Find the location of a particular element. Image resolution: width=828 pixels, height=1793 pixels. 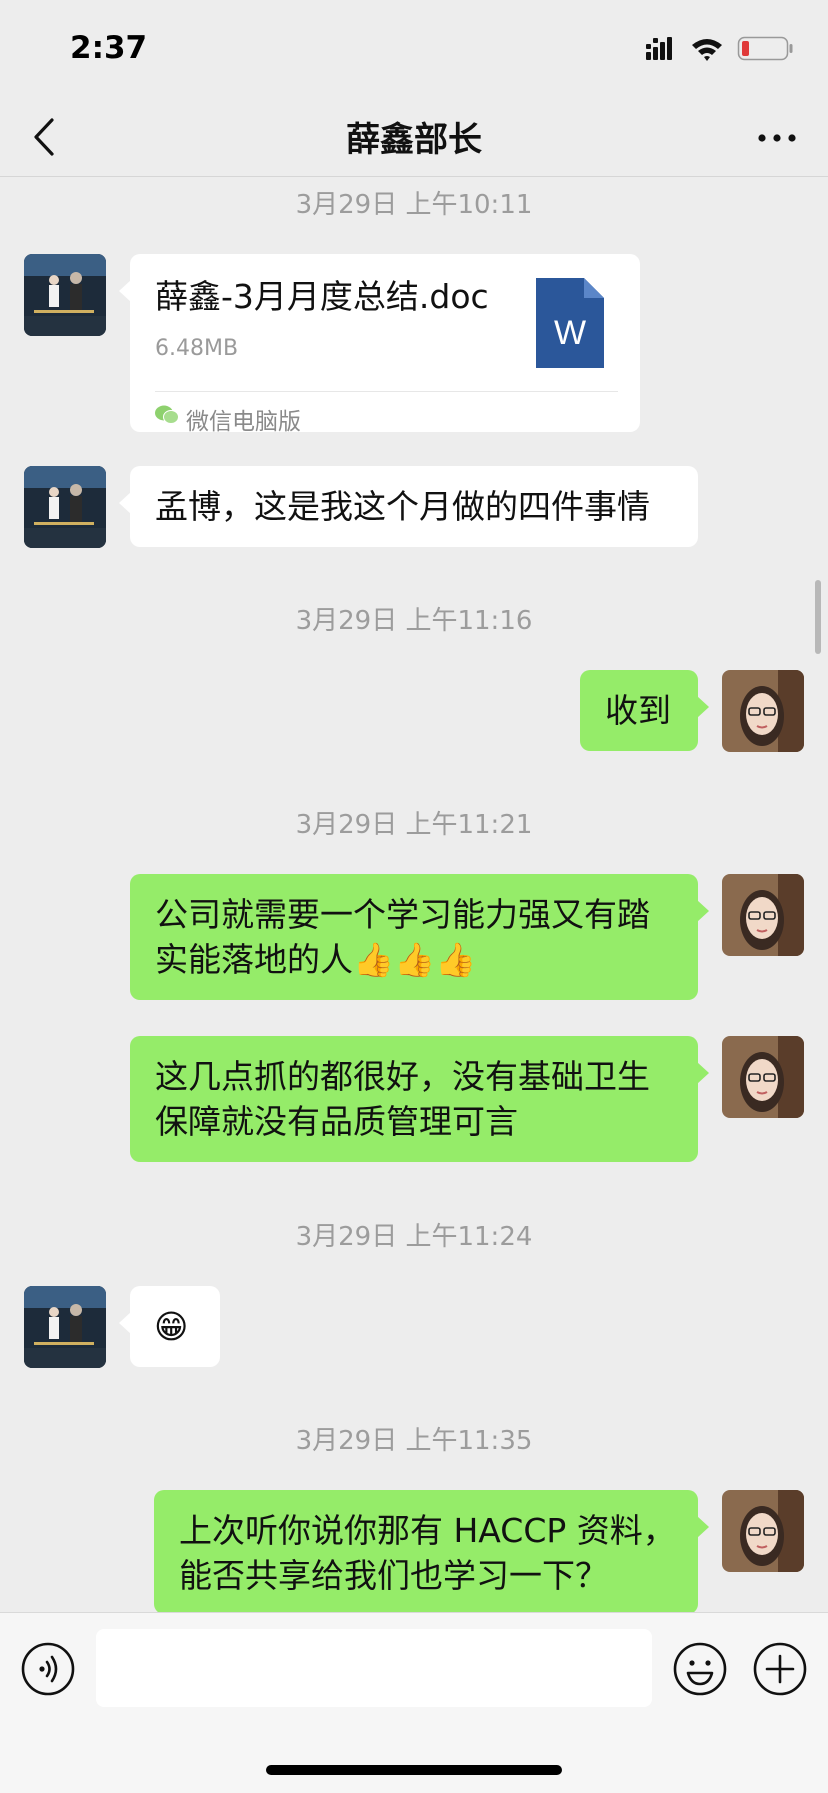

voice-icon is located at coordinates (48, 1669).